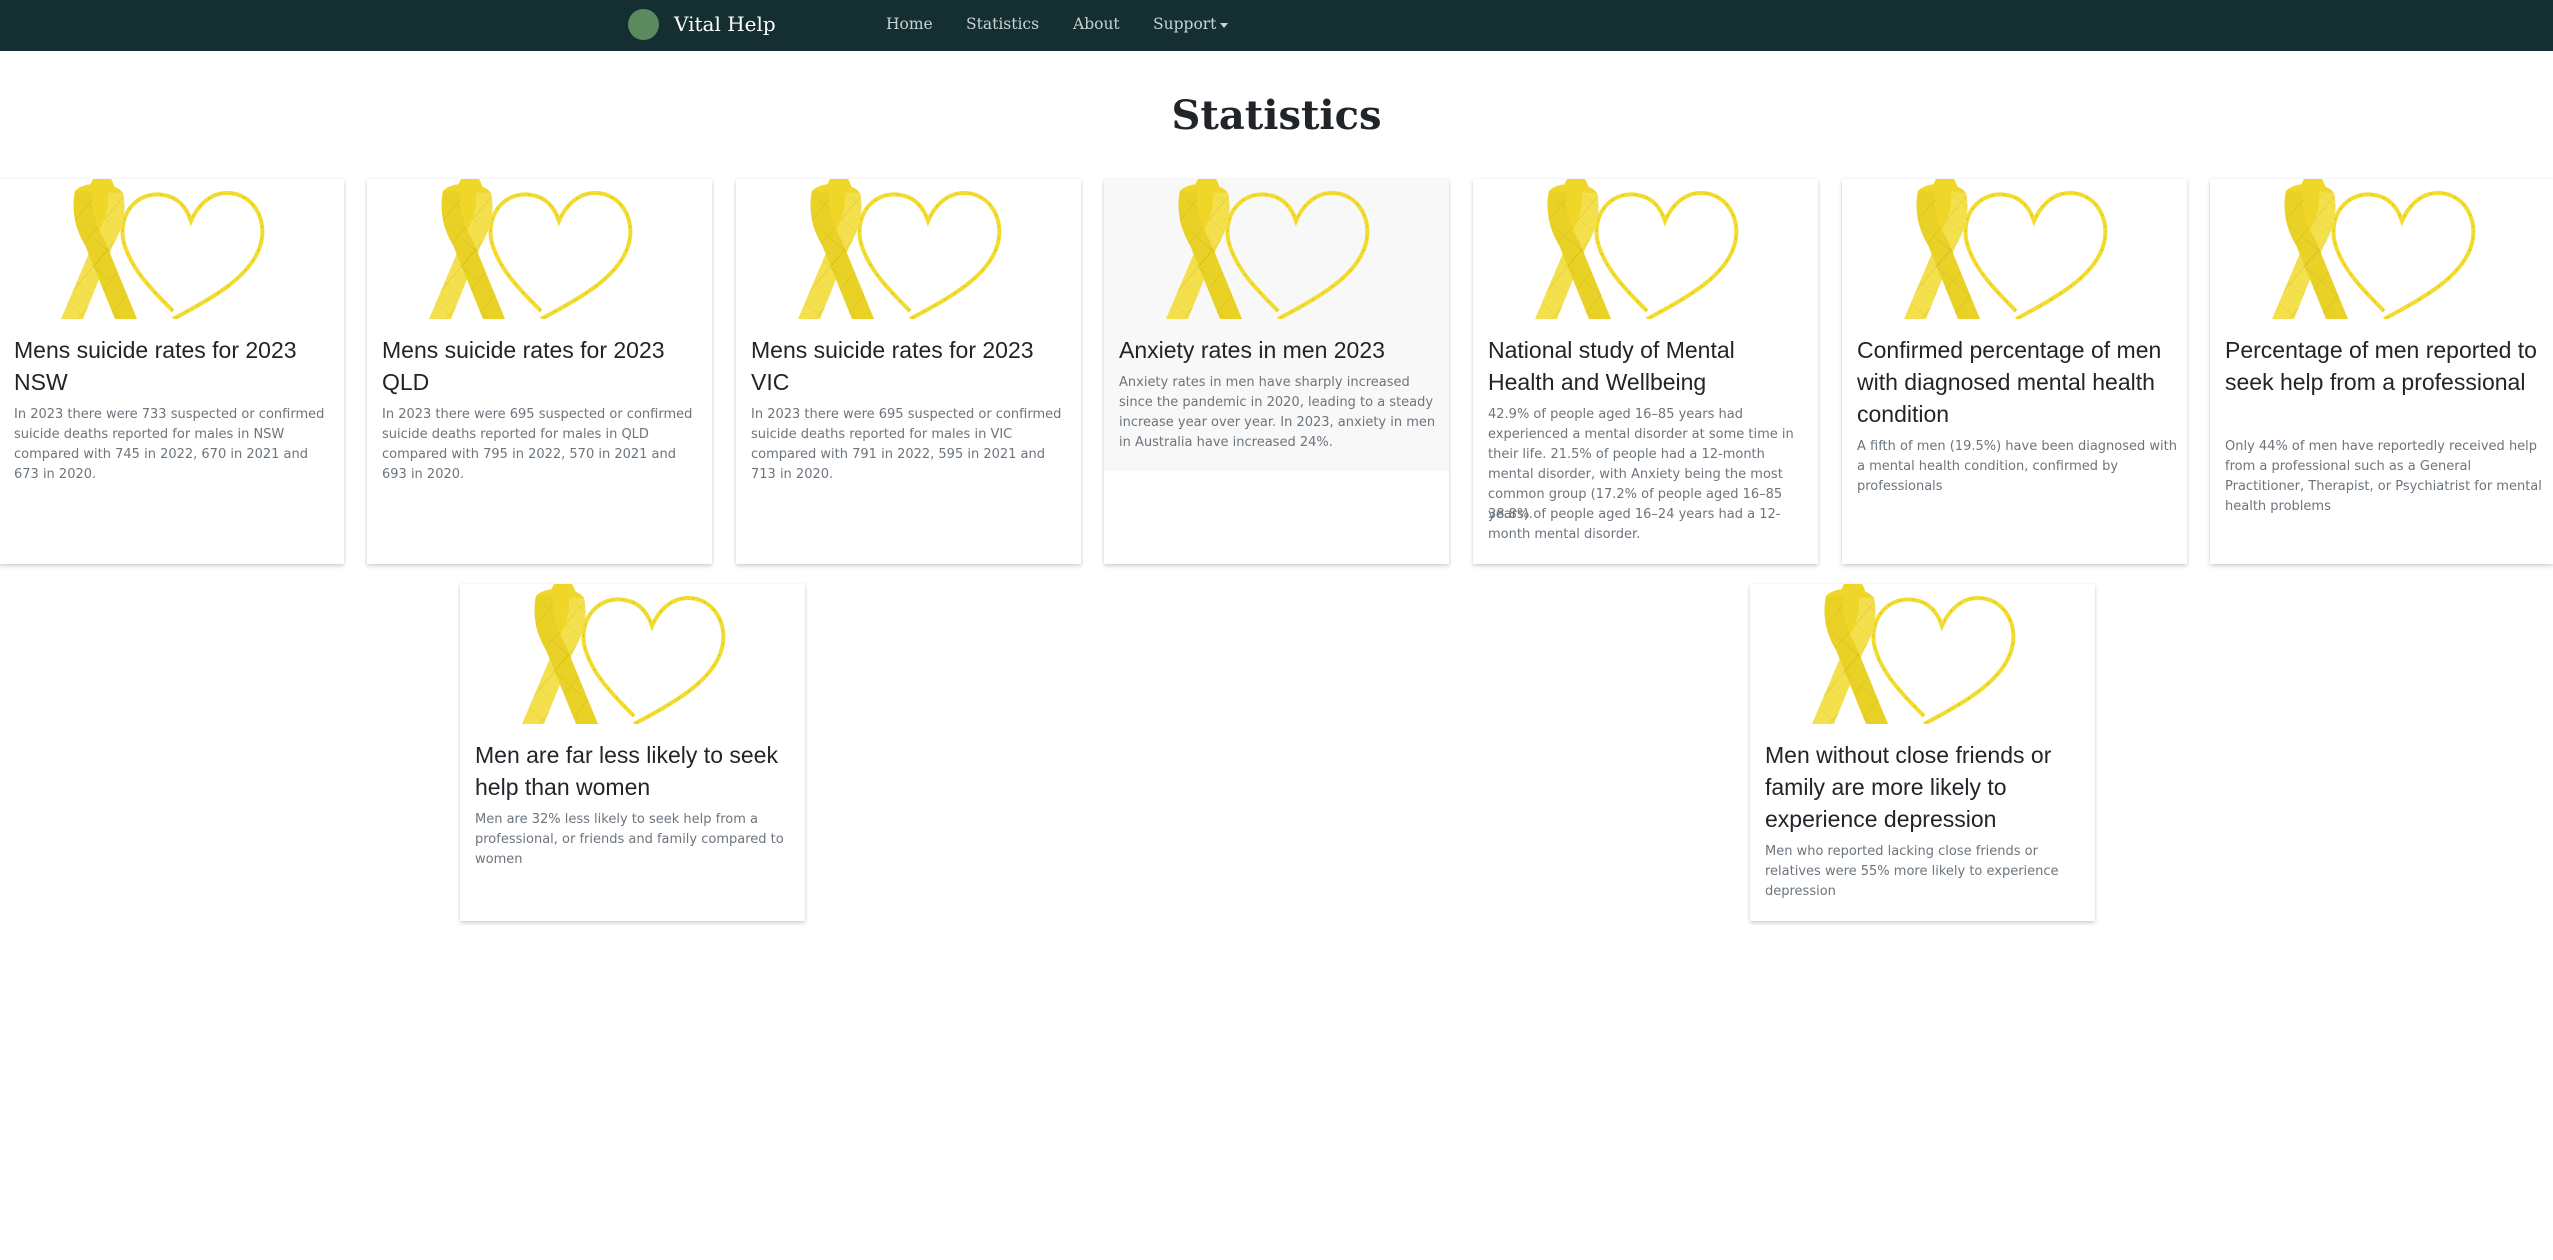 The width and height of the screenshot is (2553, 1260). I want to click on card-title: Mens suicide rates for 2023 VIC, so click(892, 366).